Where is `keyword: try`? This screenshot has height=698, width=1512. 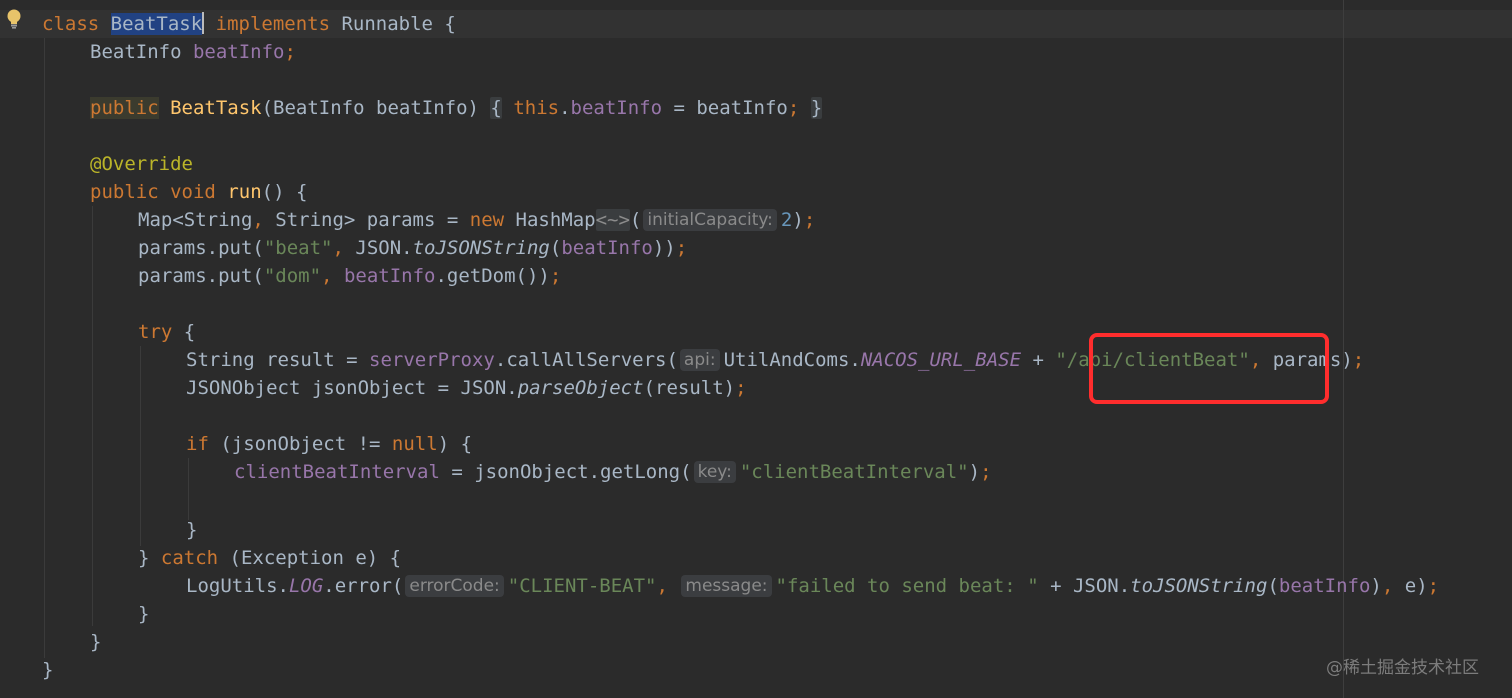
keyword: try is located at coordinates (155, 332).